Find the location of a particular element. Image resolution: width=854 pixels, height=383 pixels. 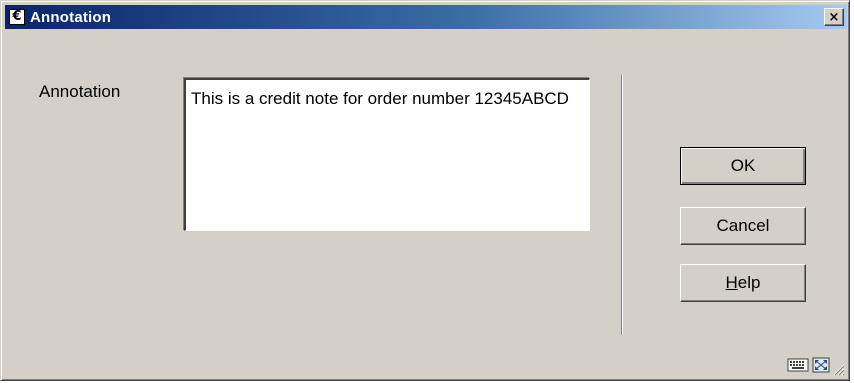

annotation-label: Annotation is located at coordinates (80, 91).